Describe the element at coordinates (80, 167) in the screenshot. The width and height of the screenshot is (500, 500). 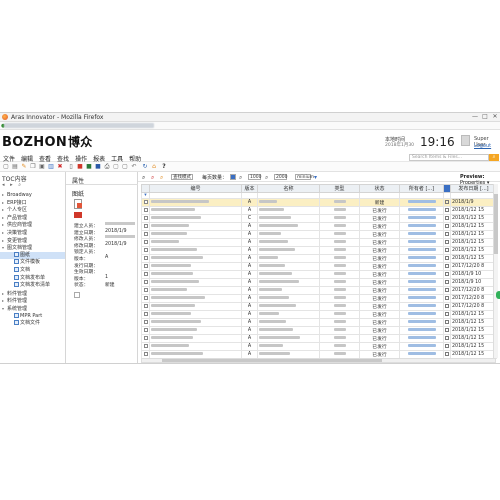
I see `pdf-icon: ■` at that location.